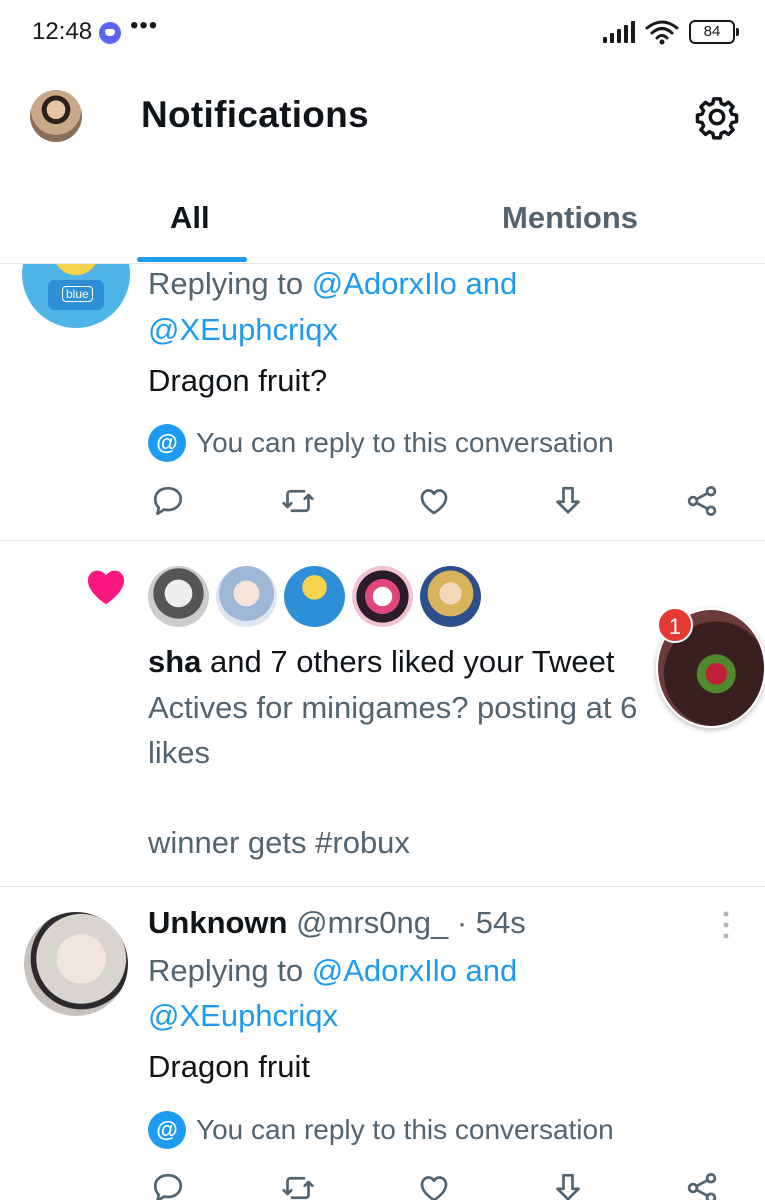 The height and width of the screenshot is (1200, 765). What do you see at coordinates (717, 117) in the screenshot?
I see `settings-gear-icon` at bounding box center [717, 117].